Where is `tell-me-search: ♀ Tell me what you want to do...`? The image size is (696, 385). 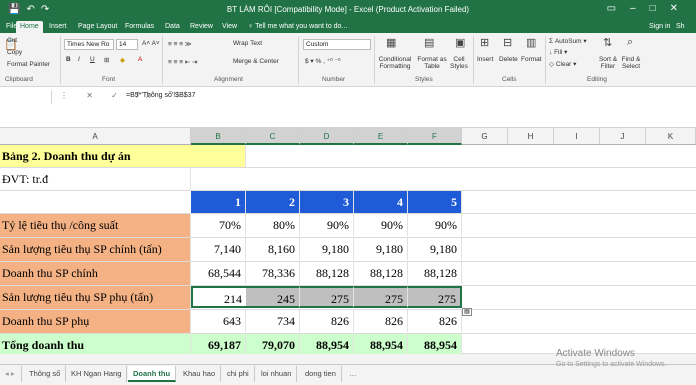 tell-me-search: ♀ Tell me what you want to do... is located at coordinates (297, 27).